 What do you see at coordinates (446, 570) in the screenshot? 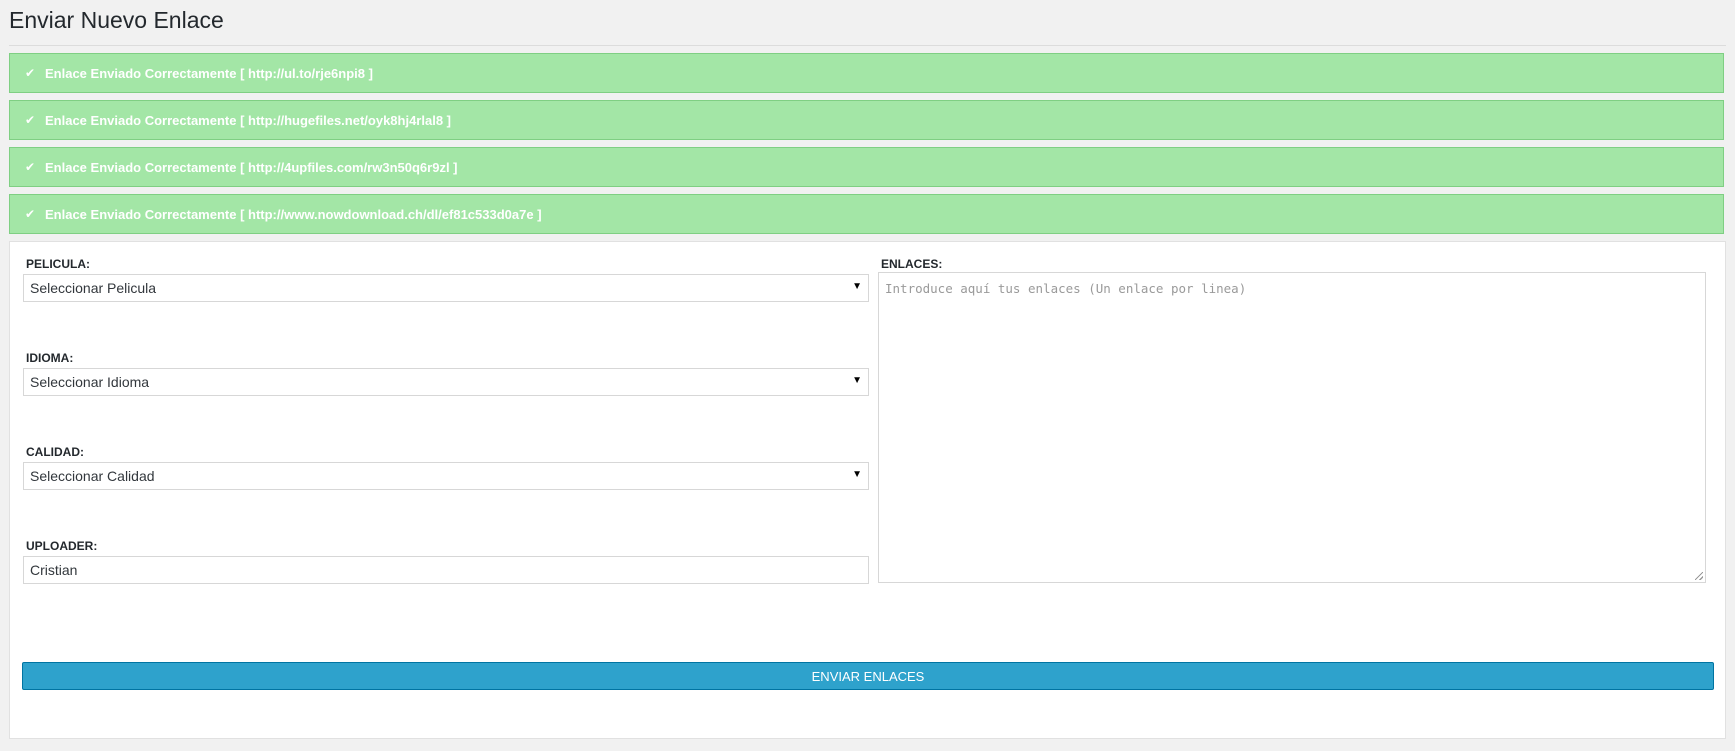
I see `uploader-input: Cristian` at bounding box center [446, 570].